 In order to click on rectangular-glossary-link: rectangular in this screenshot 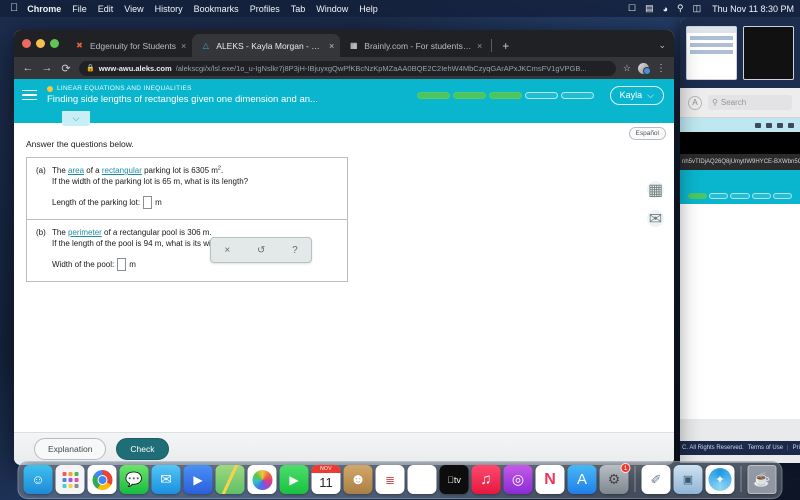, I will do `click(122, 170)`.